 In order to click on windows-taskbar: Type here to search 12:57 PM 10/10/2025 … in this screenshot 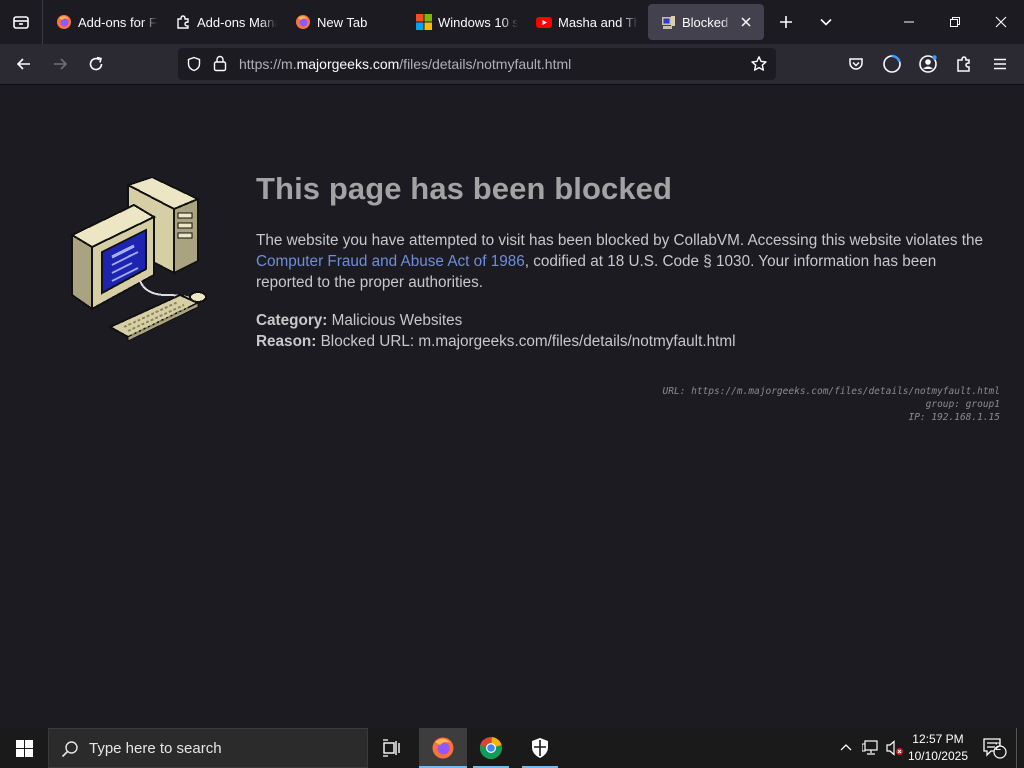, I will do `click(512, 748)`.